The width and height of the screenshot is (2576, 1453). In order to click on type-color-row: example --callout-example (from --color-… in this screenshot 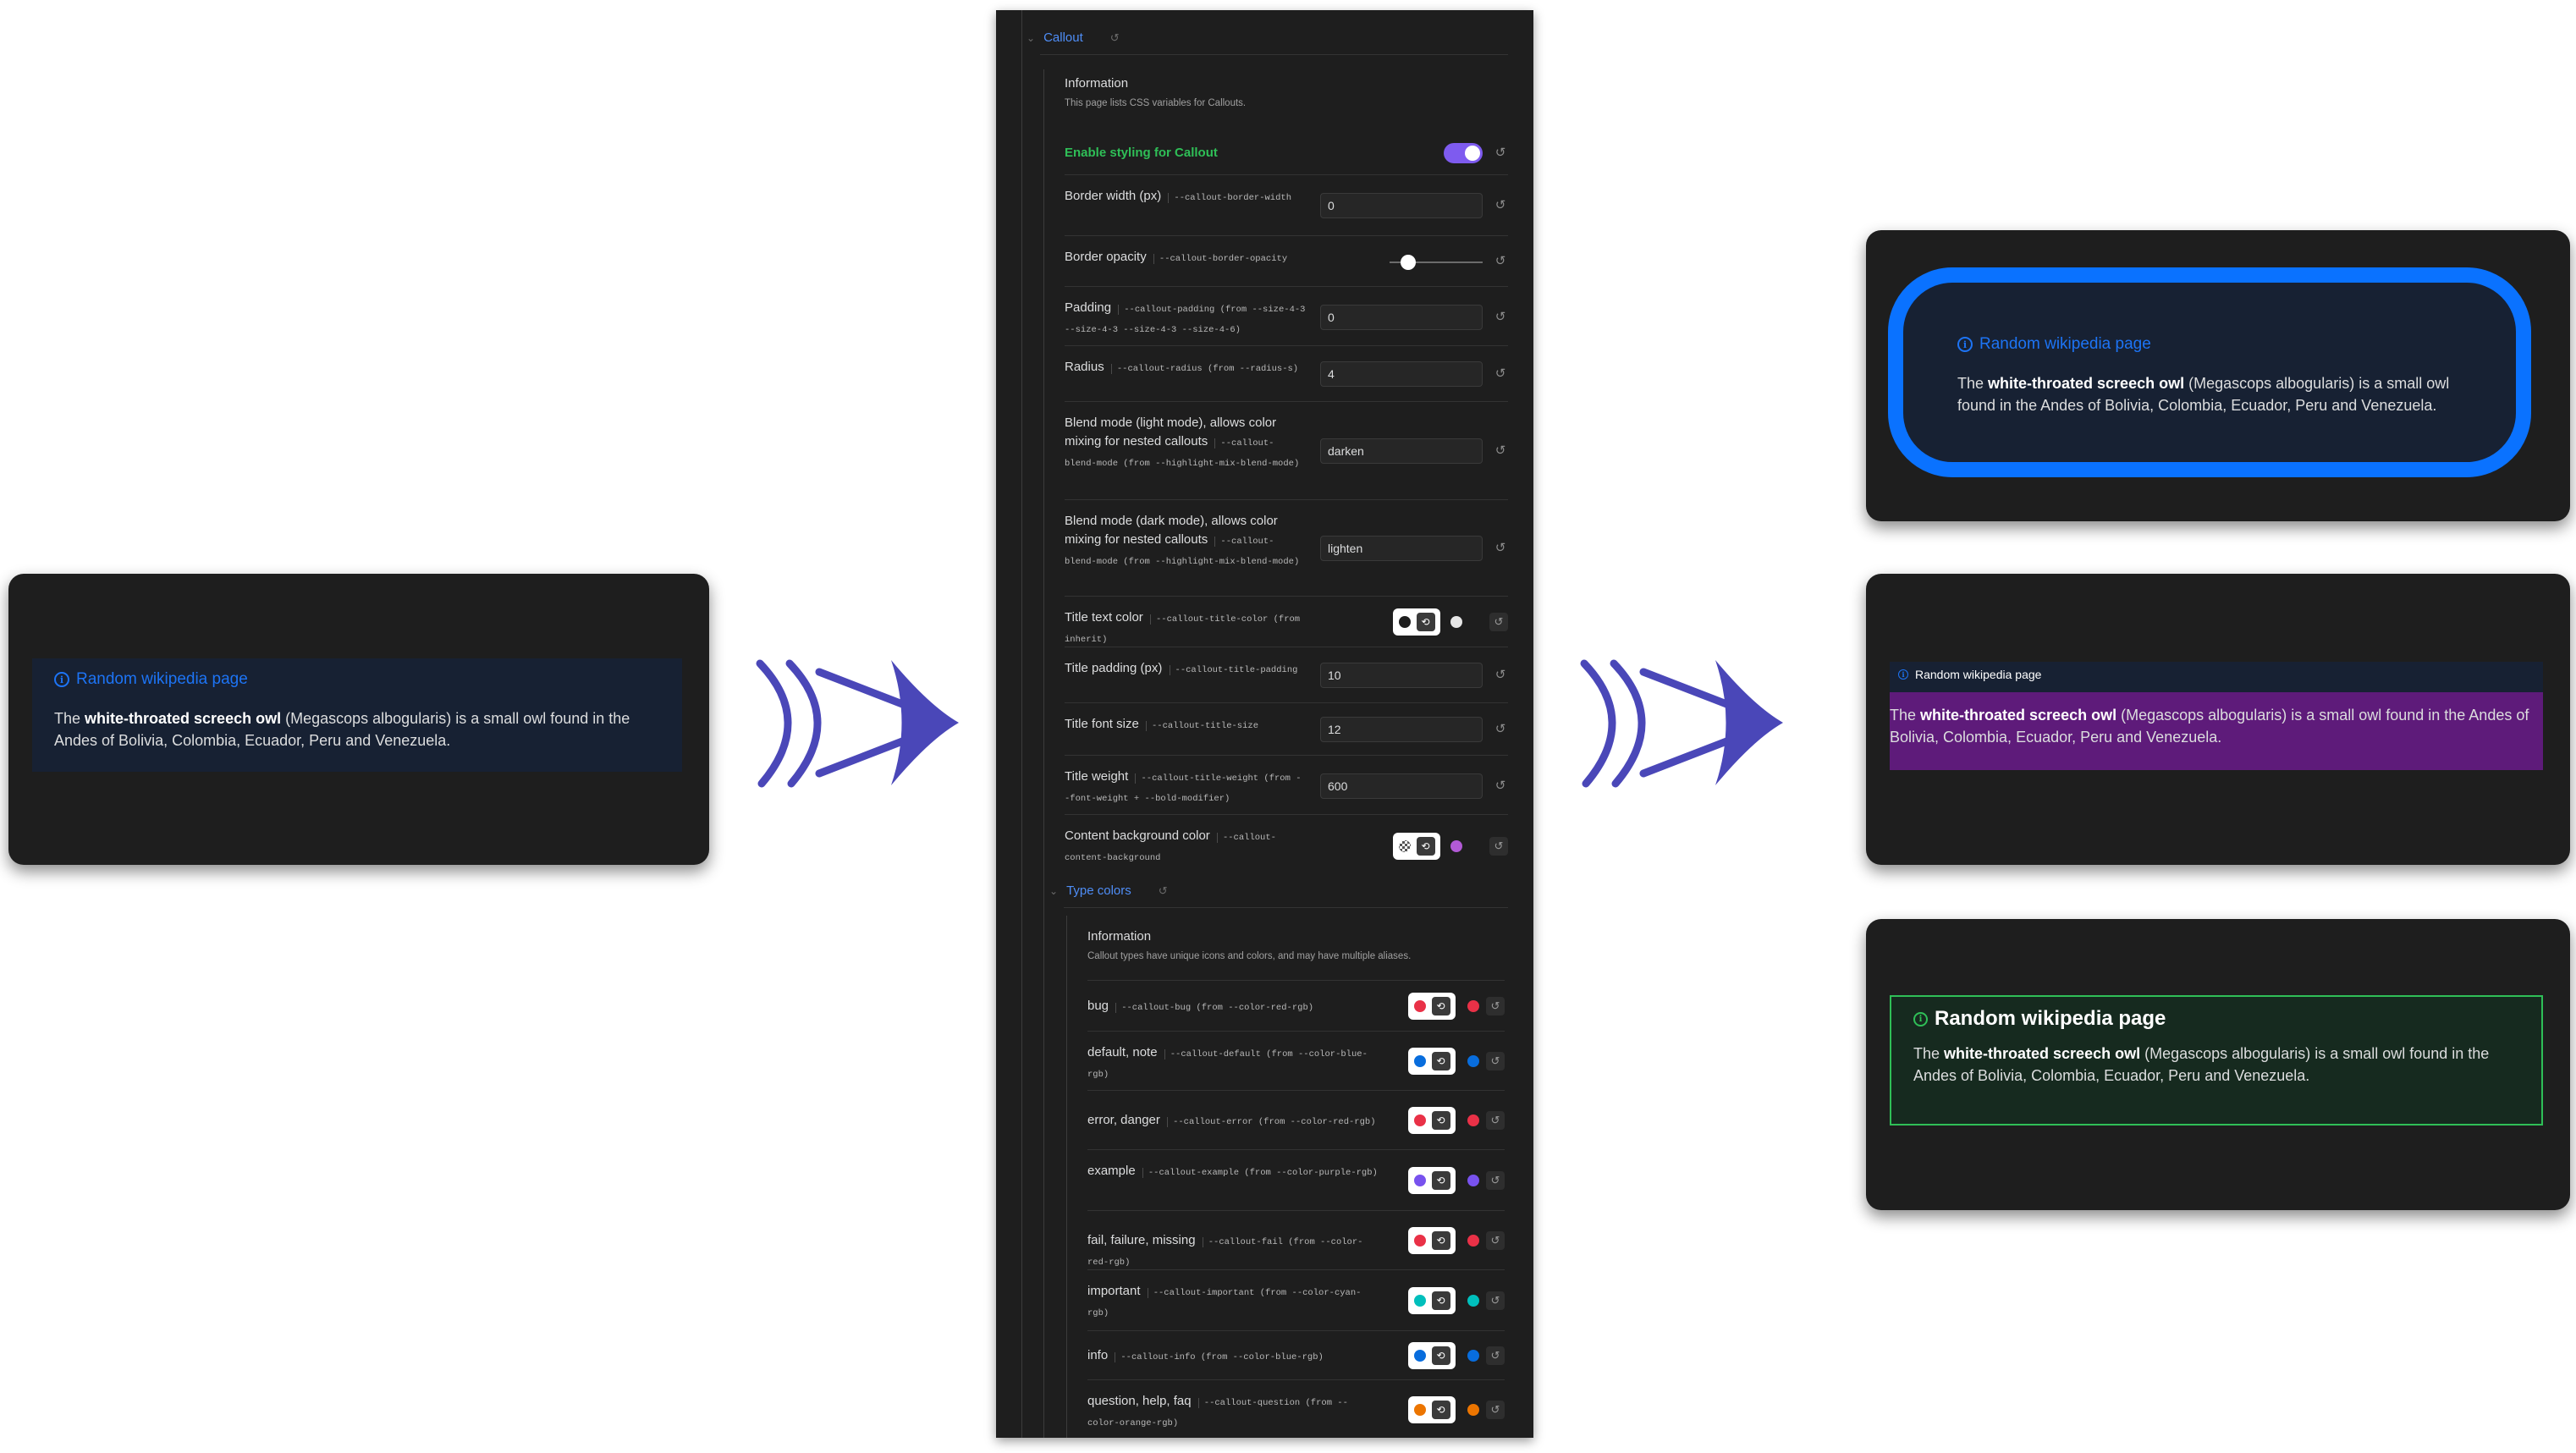, I will do `click(1296, 1180)`.